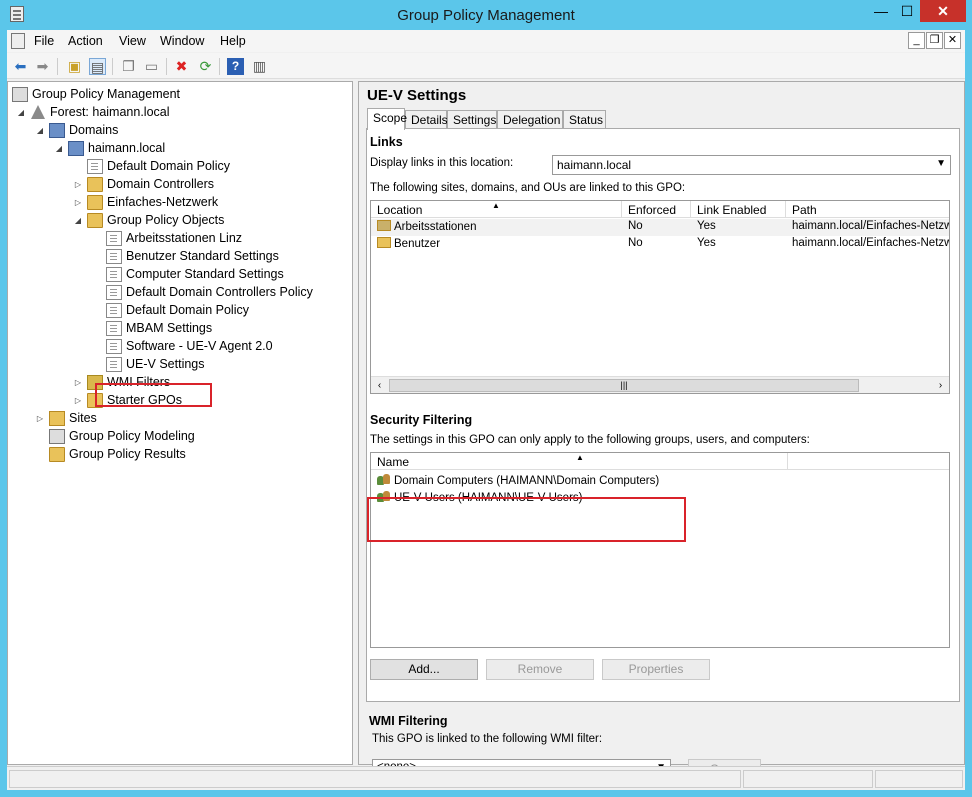  I want to click on tree-item: ▷ Domain Controllers, so click(143, 184).